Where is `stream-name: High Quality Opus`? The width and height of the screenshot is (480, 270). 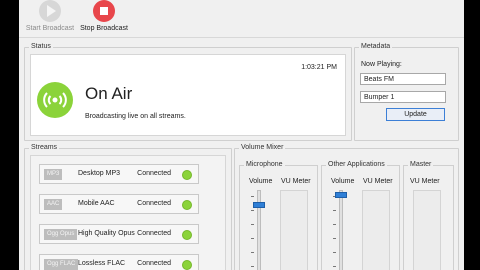
stream-name: High Quality Opus is located at coordinates (106, 233).